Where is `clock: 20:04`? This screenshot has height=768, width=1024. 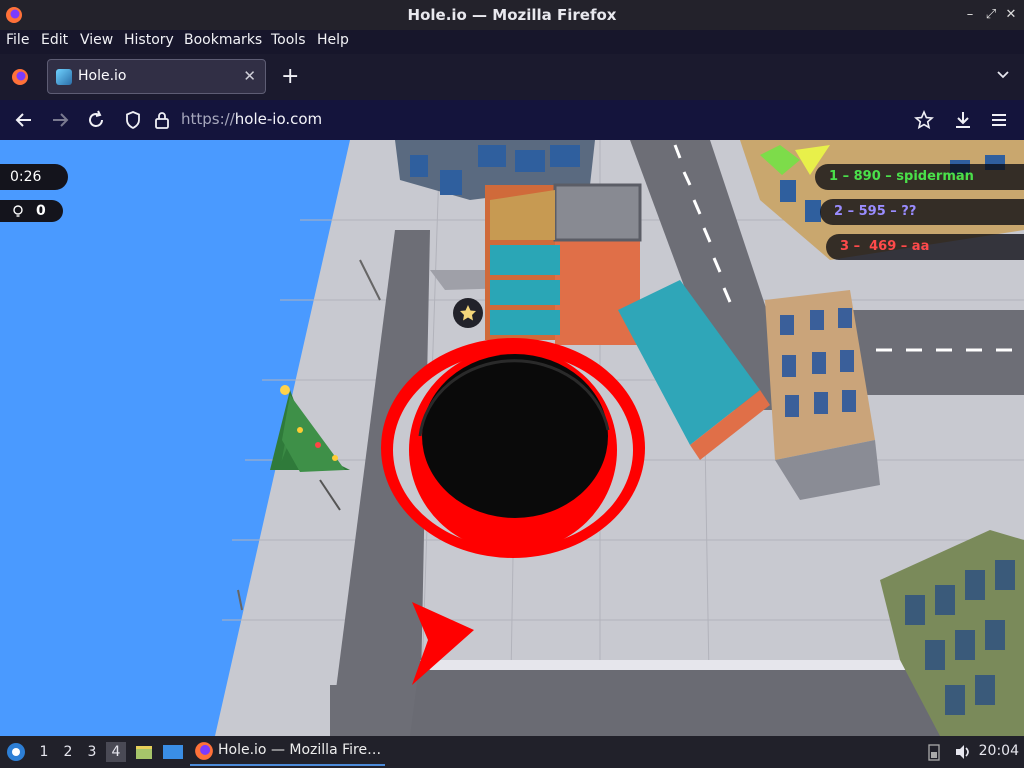
clock: 20:04 is located at coordinates (998, 751).